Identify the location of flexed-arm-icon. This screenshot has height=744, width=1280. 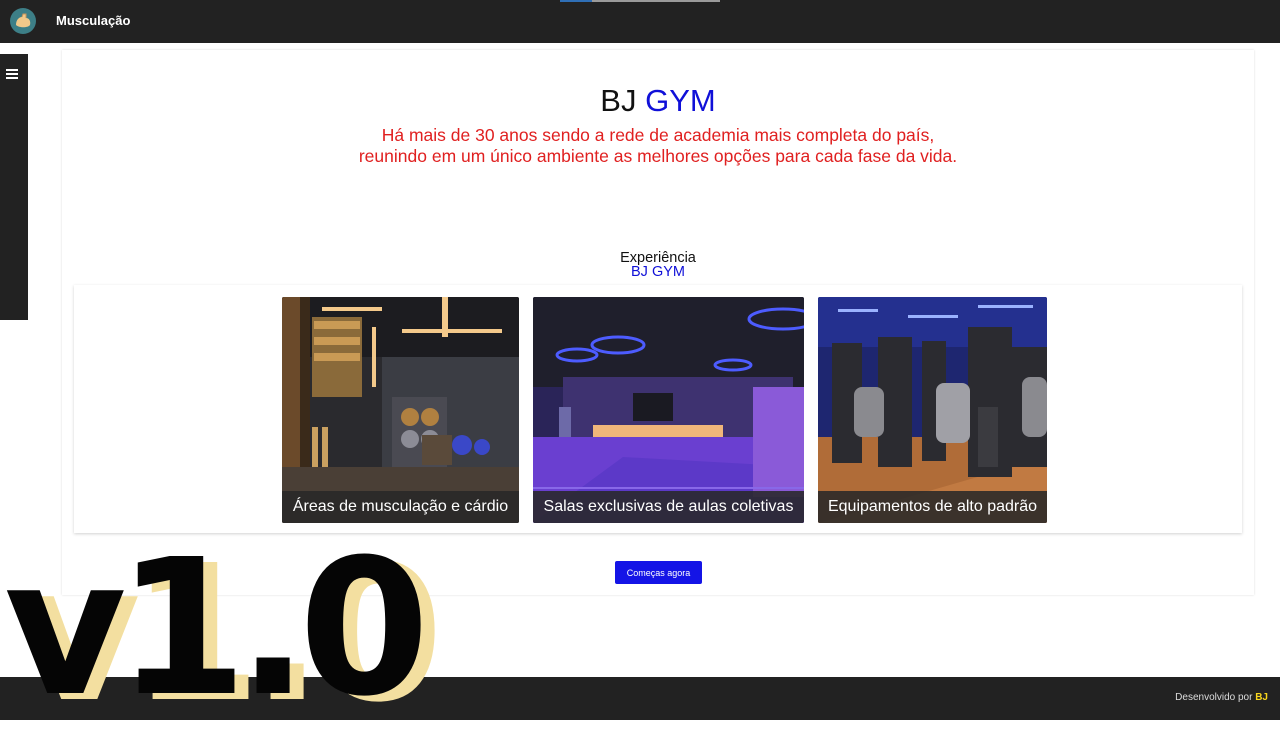
(23, 20).